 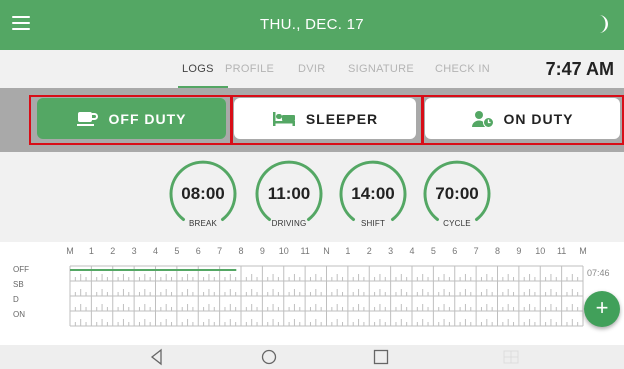 I want to click on cycle-timer: 70:00 CYCLE, so click(x=457, y=196).